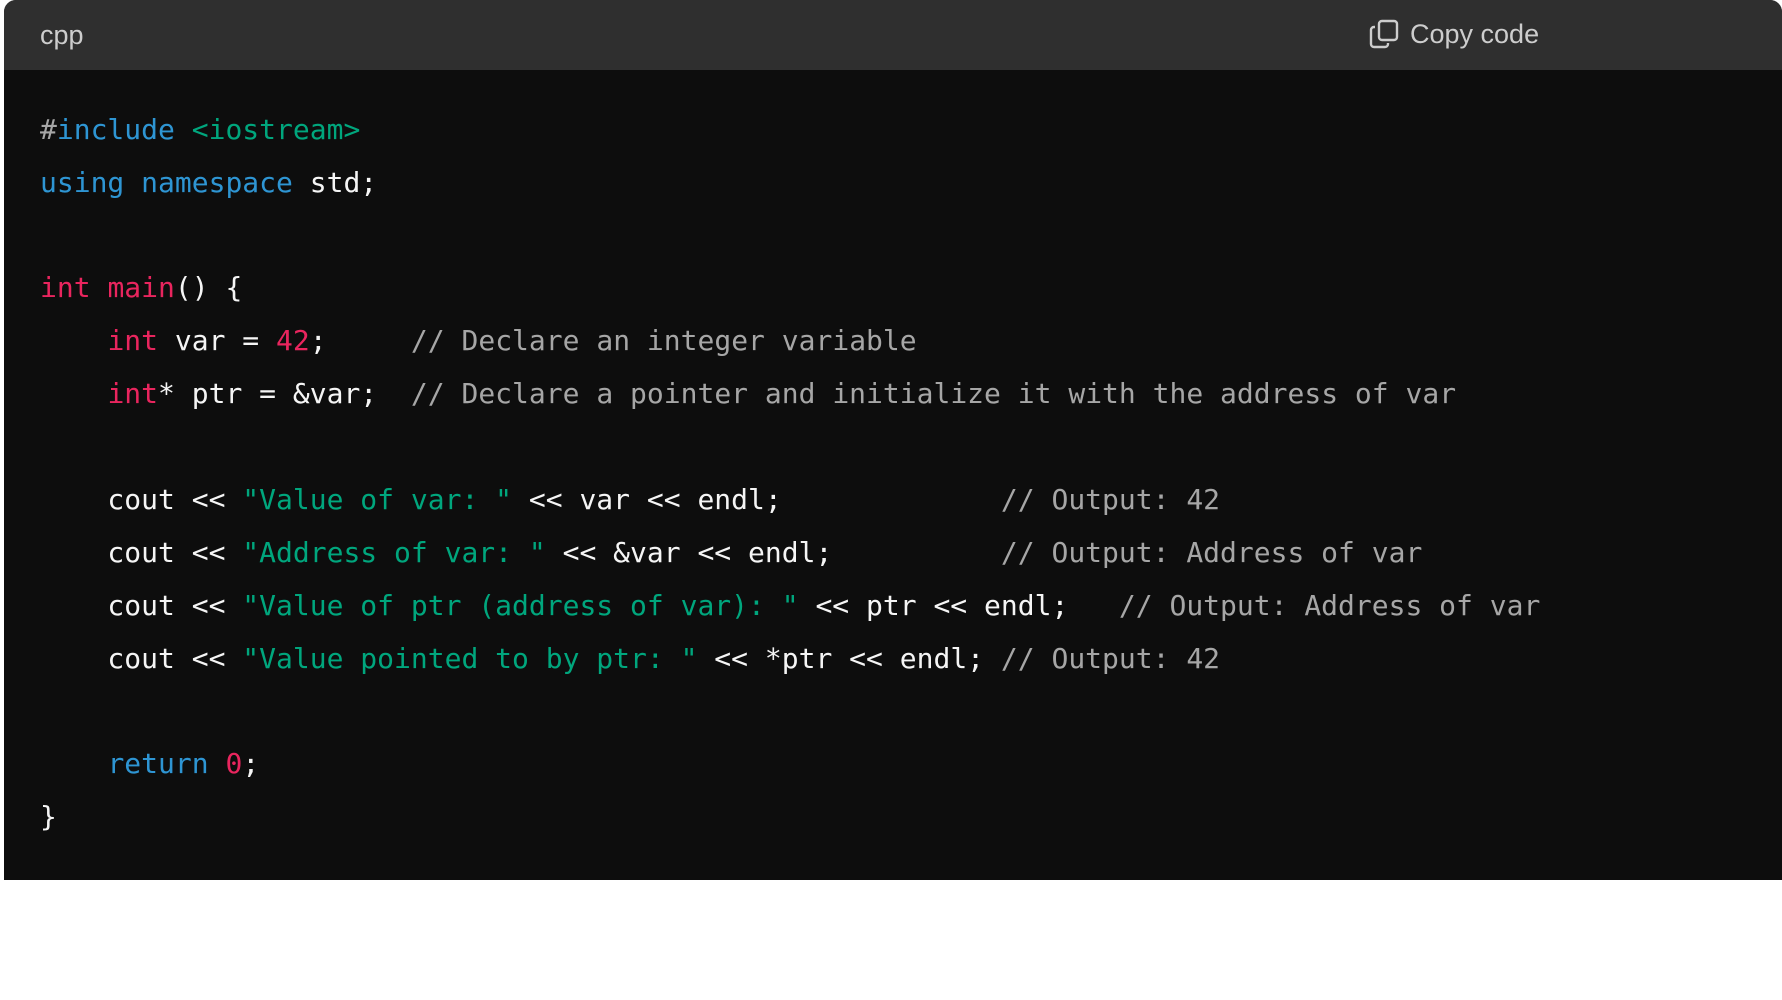 This screenshot has width=1782, height=1000. I want to click on code-token-plain: << *ptr << endl;, so click(849, 658).